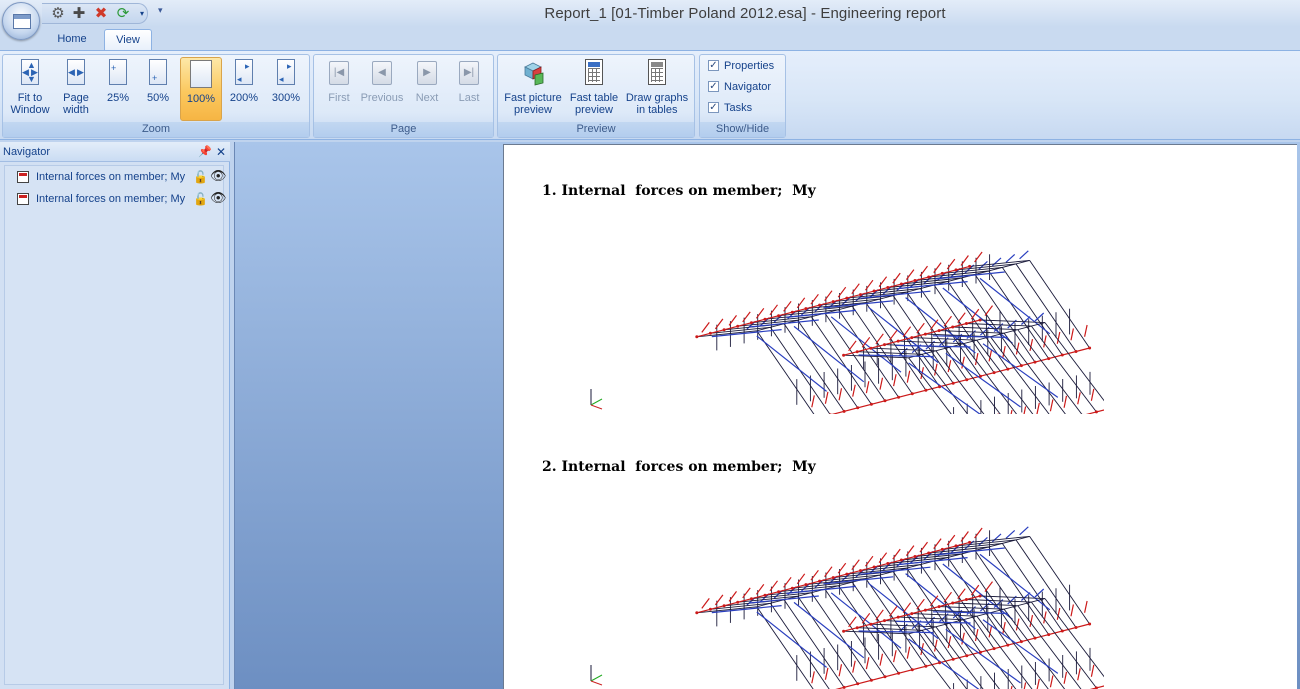  I want to click on tab-home: Home, so click(72, 39).